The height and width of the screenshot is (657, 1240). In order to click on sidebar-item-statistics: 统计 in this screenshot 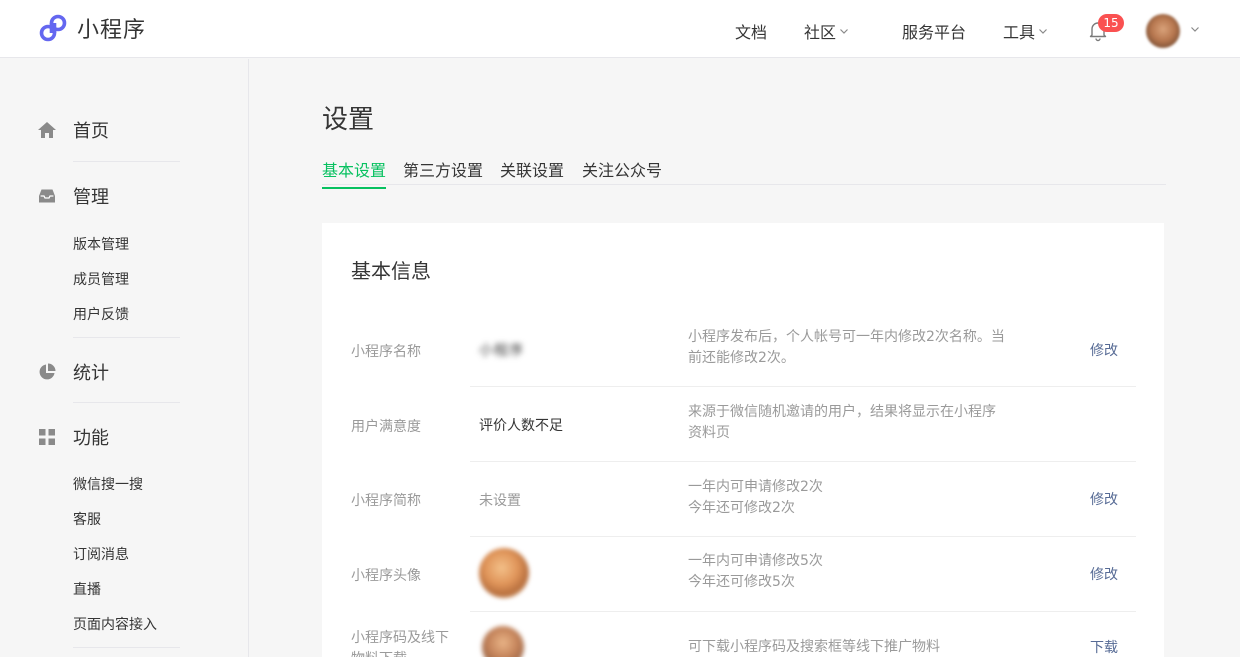, I will do `click(72, 372)`.